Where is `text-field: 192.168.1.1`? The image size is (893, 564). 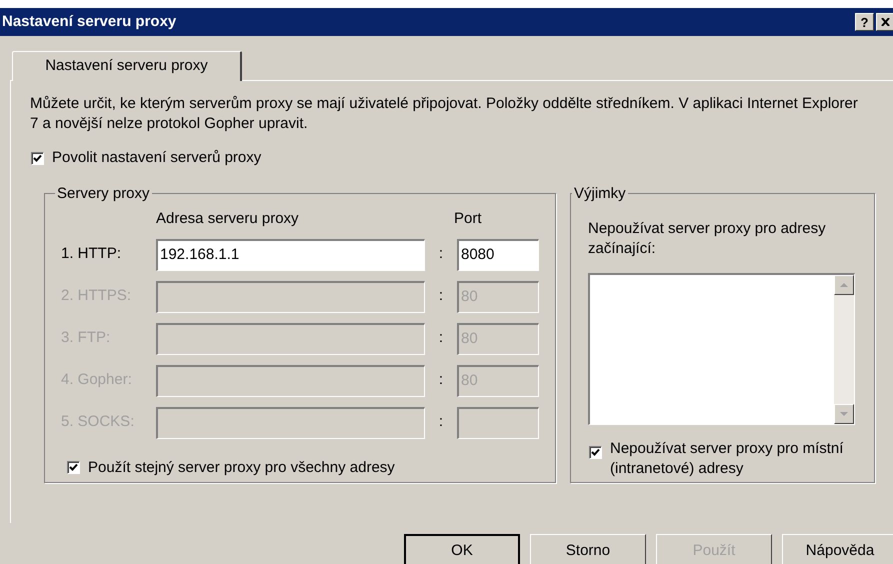 text-field: 192.168.1.1 is located at coordinates (290, 254).